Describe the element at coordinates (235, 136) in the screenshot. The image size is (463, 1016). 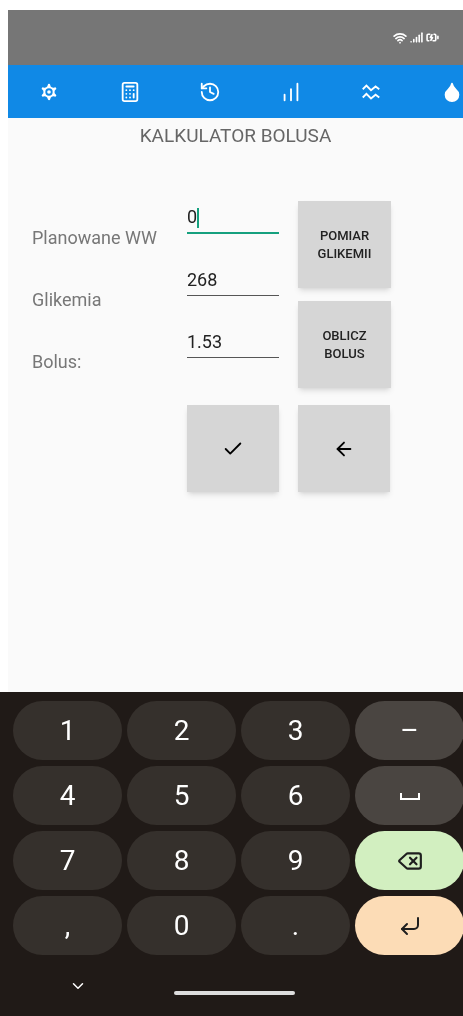
I see `screen-title: KALKULATOR BOLUSA` at that location.